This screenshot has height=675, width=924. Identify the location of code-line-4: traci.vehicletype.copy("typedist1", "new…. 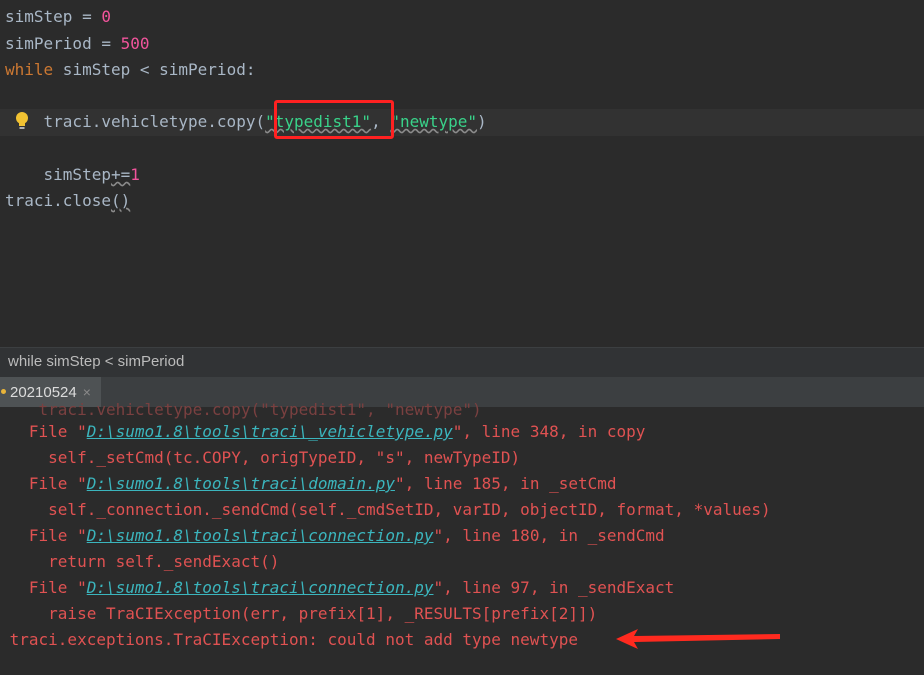
(243, 122).